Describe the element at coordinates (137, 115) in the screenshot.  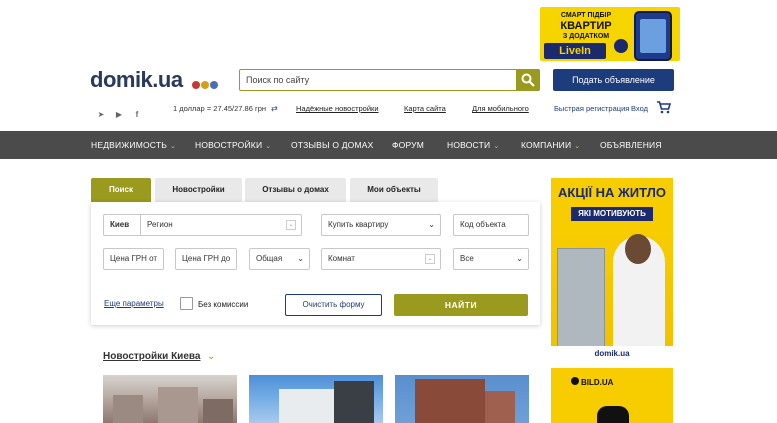
I see `facebook-icon: f` at that location.